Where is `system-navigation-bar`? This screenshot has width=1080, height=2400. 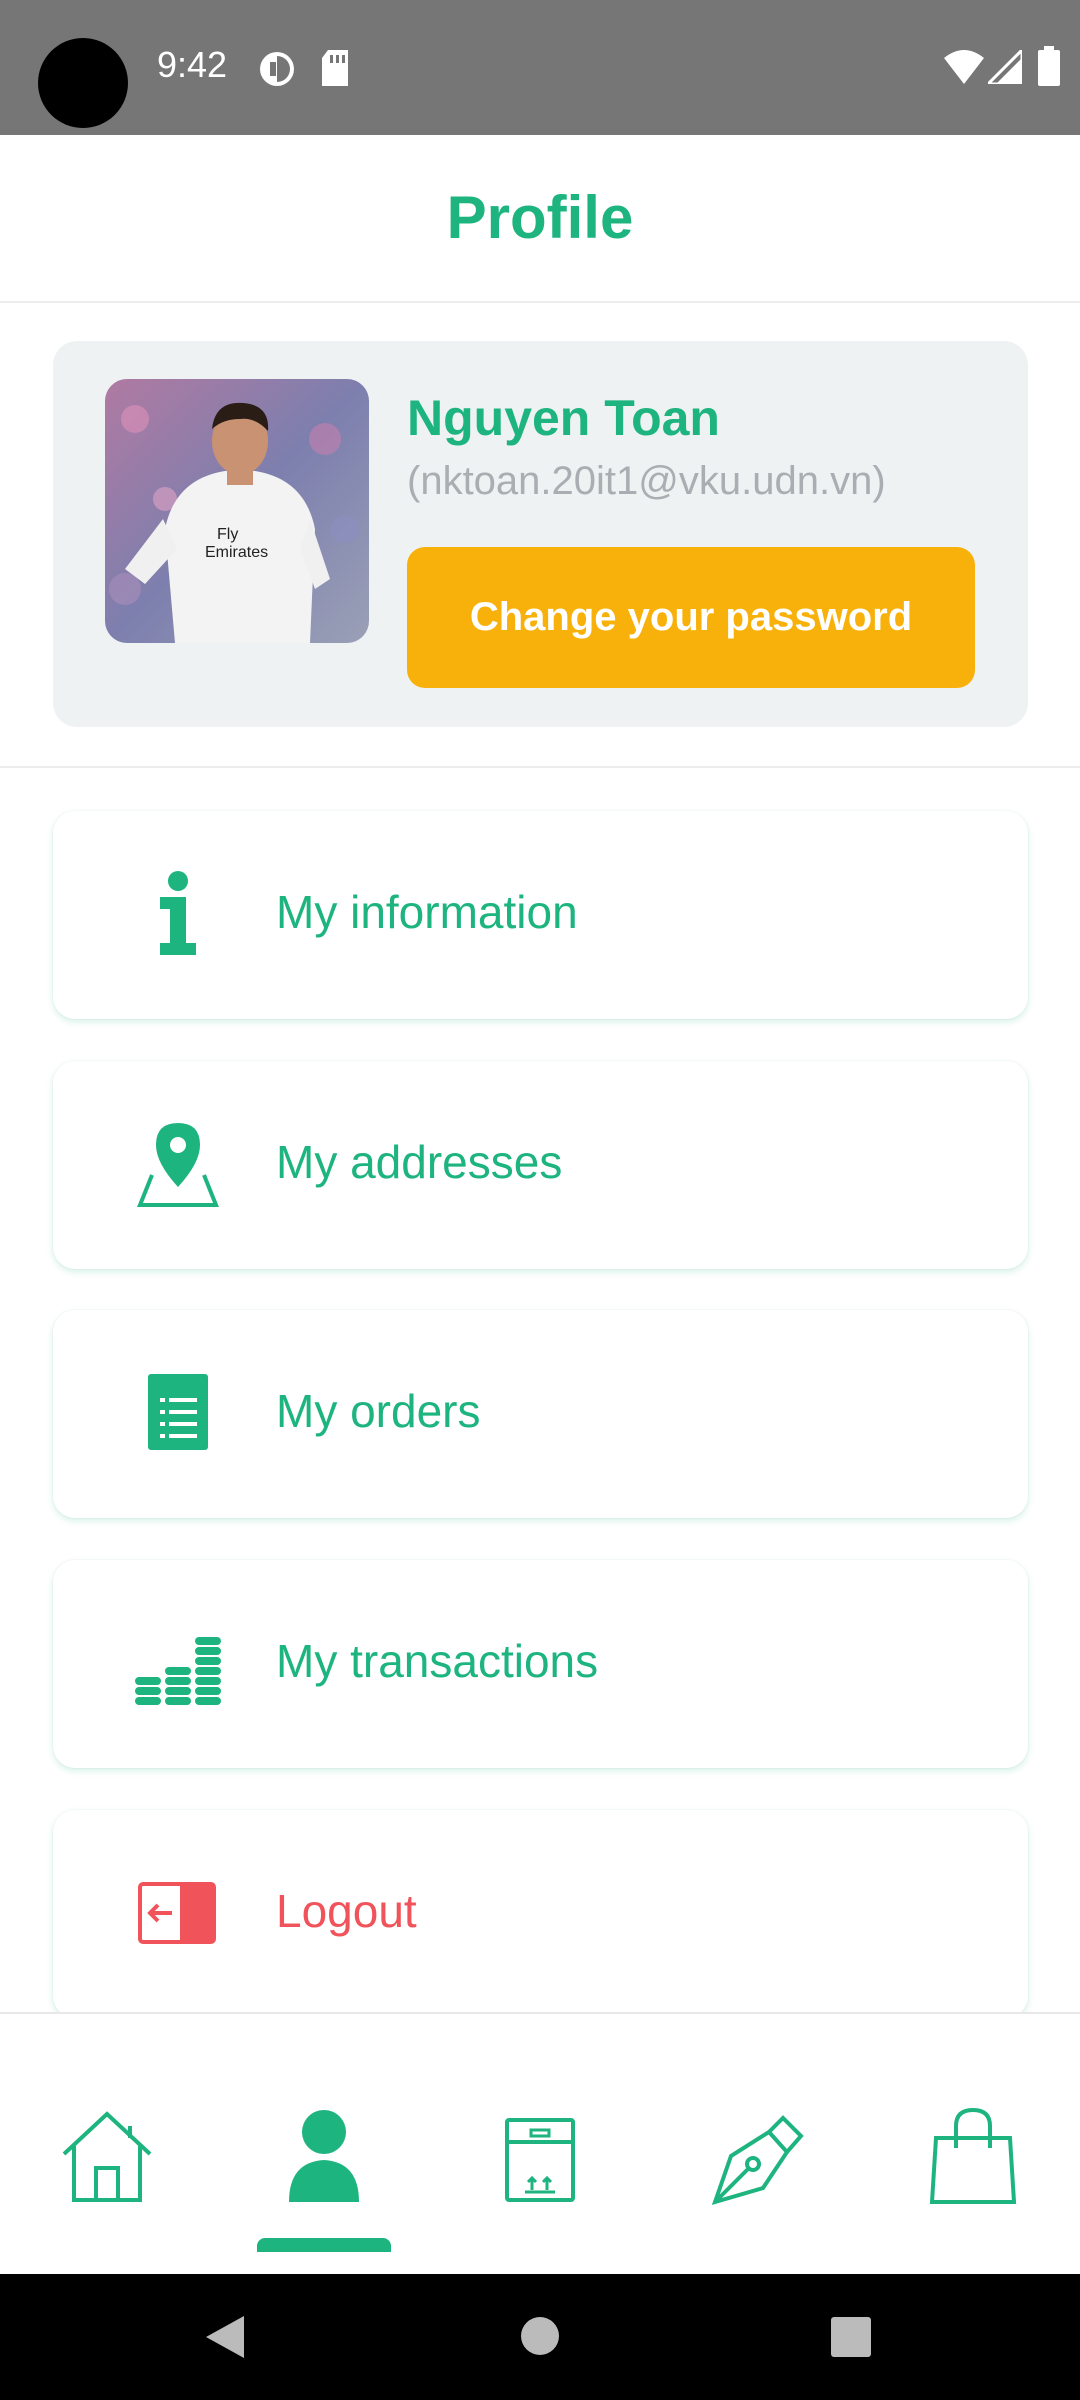 system-navigation-bar is located at coordinates (540, 2337).